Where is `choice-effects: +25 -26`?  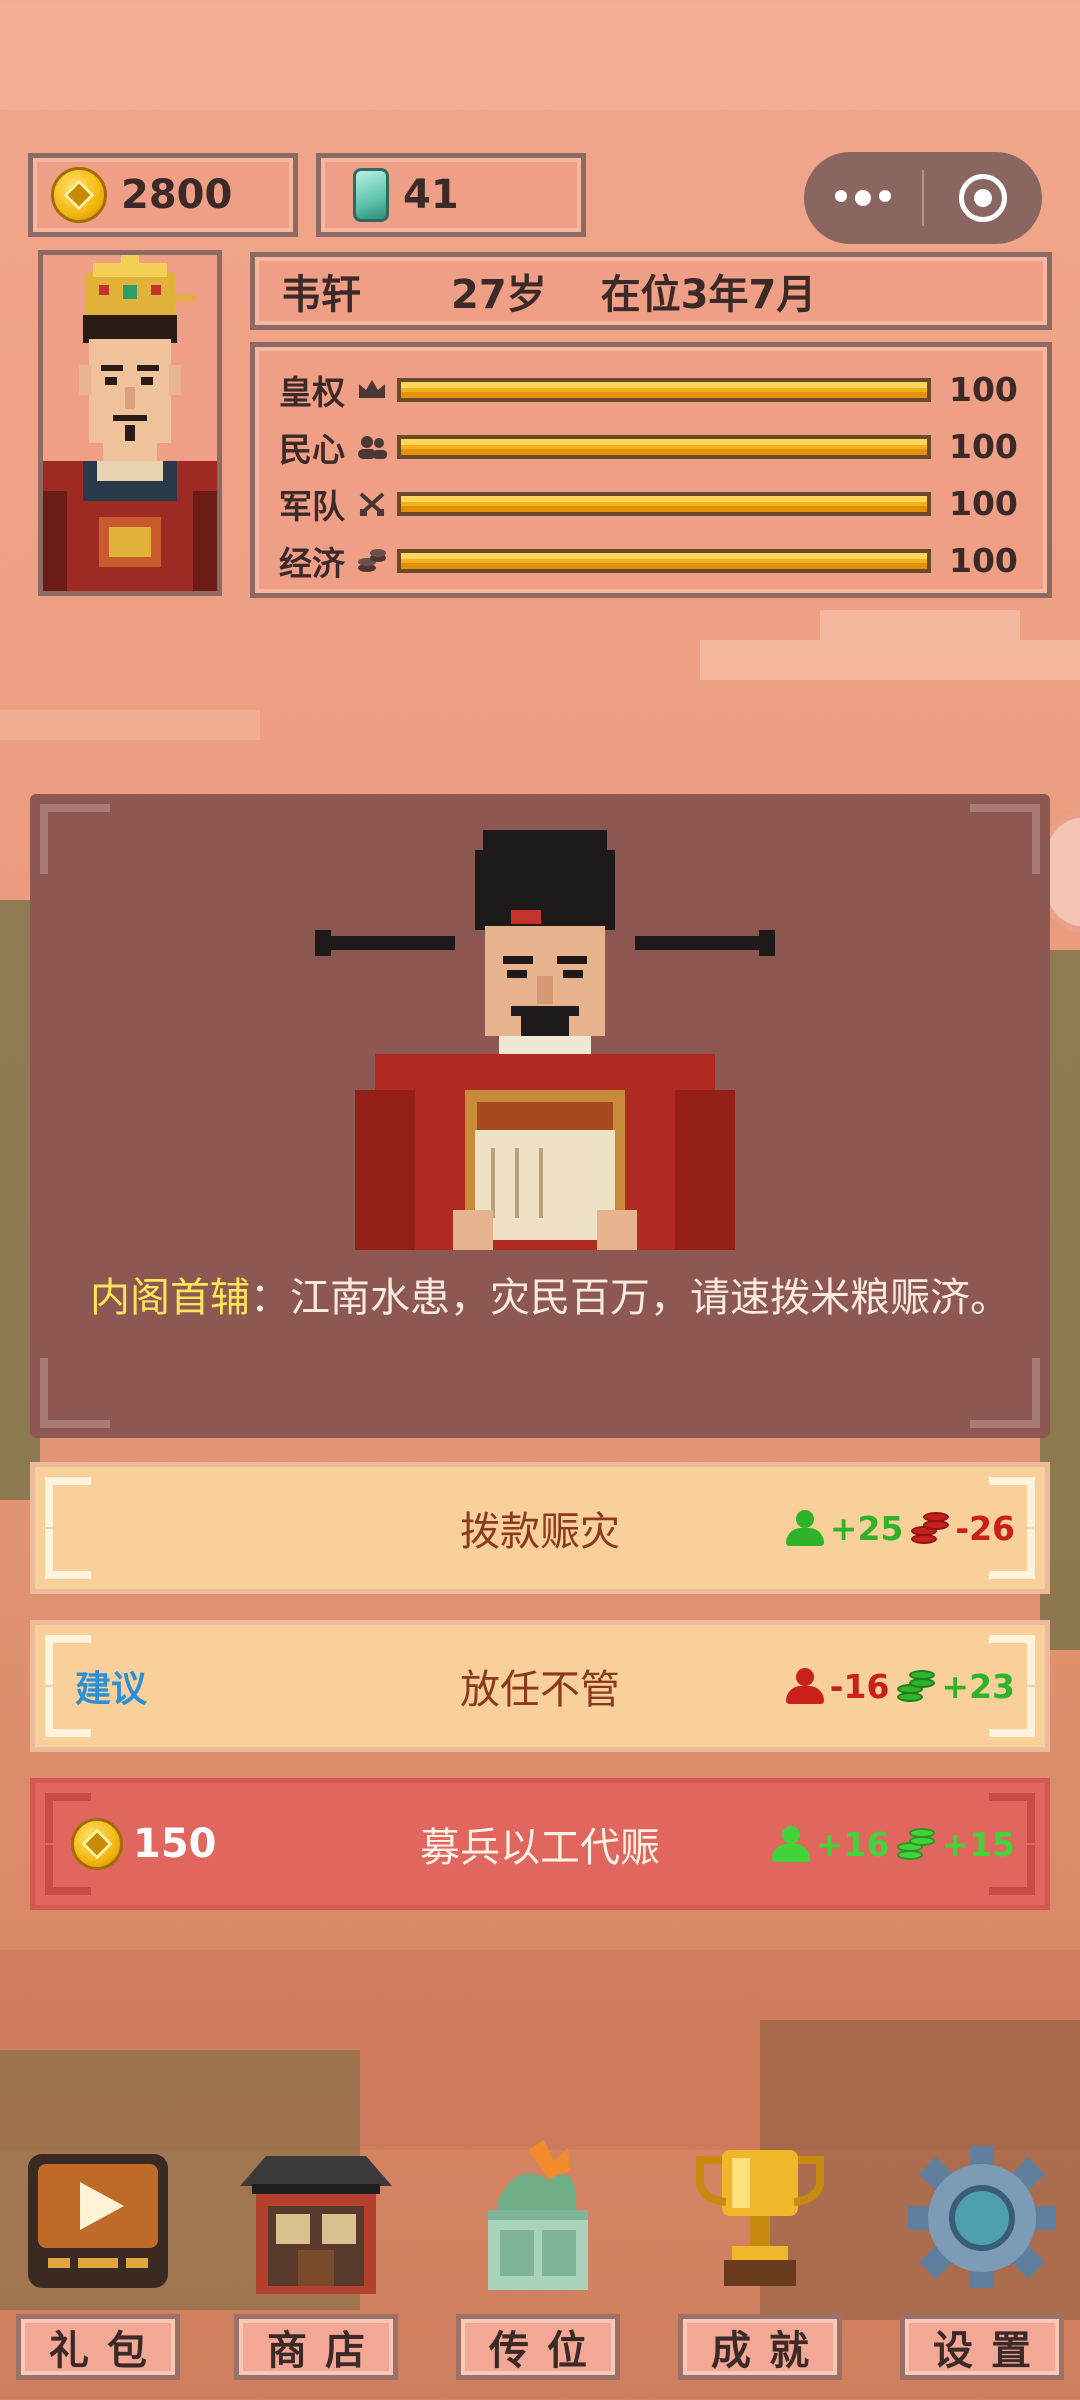 choice-effects: +25 -26 is located at coordinates (896, 1528).